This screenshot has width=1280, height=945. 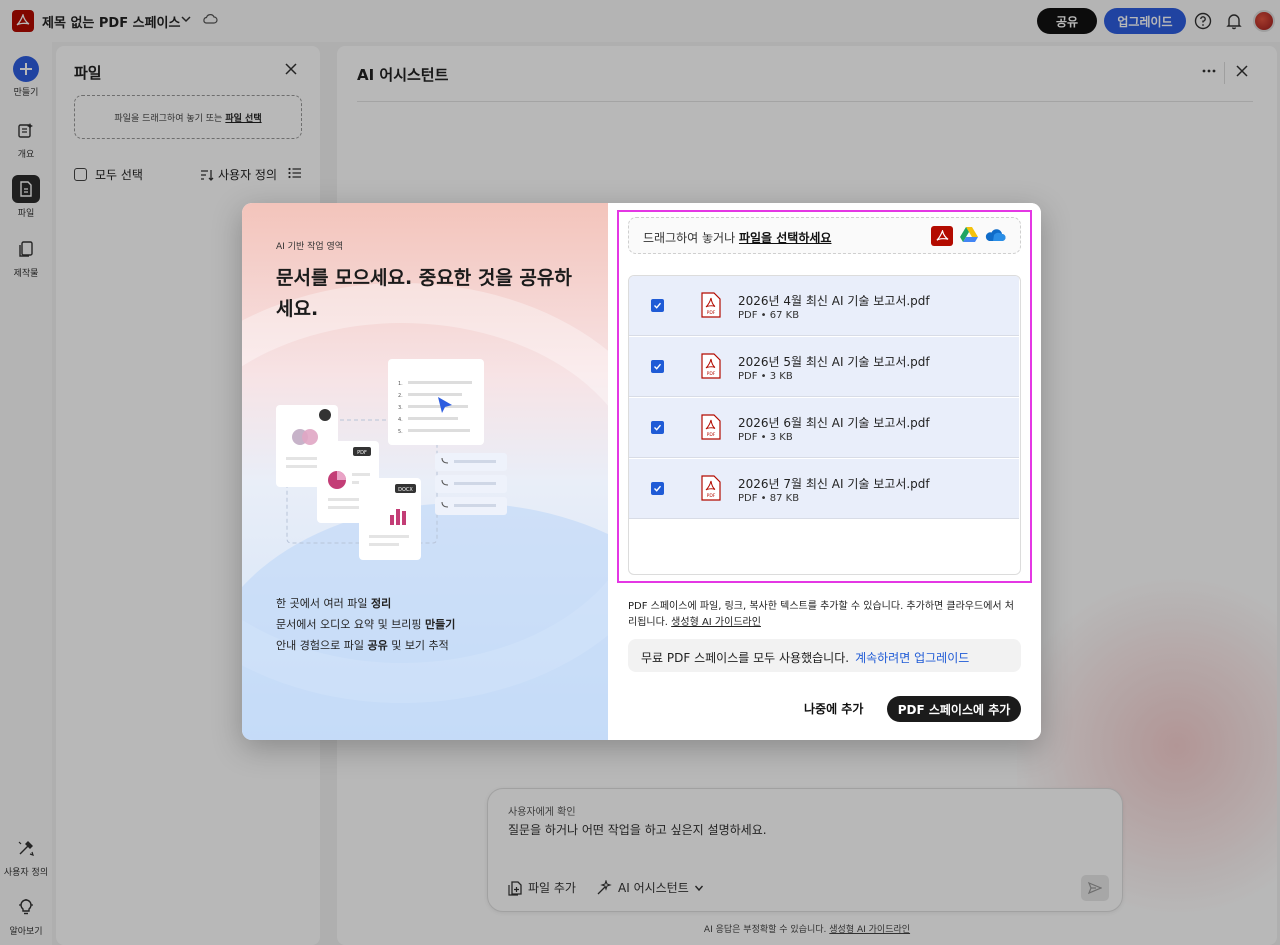 What do you see at coordinates (362, 453) in the screenshot?
I see `pdf-label: PDF` at bounding box center [362, 453].